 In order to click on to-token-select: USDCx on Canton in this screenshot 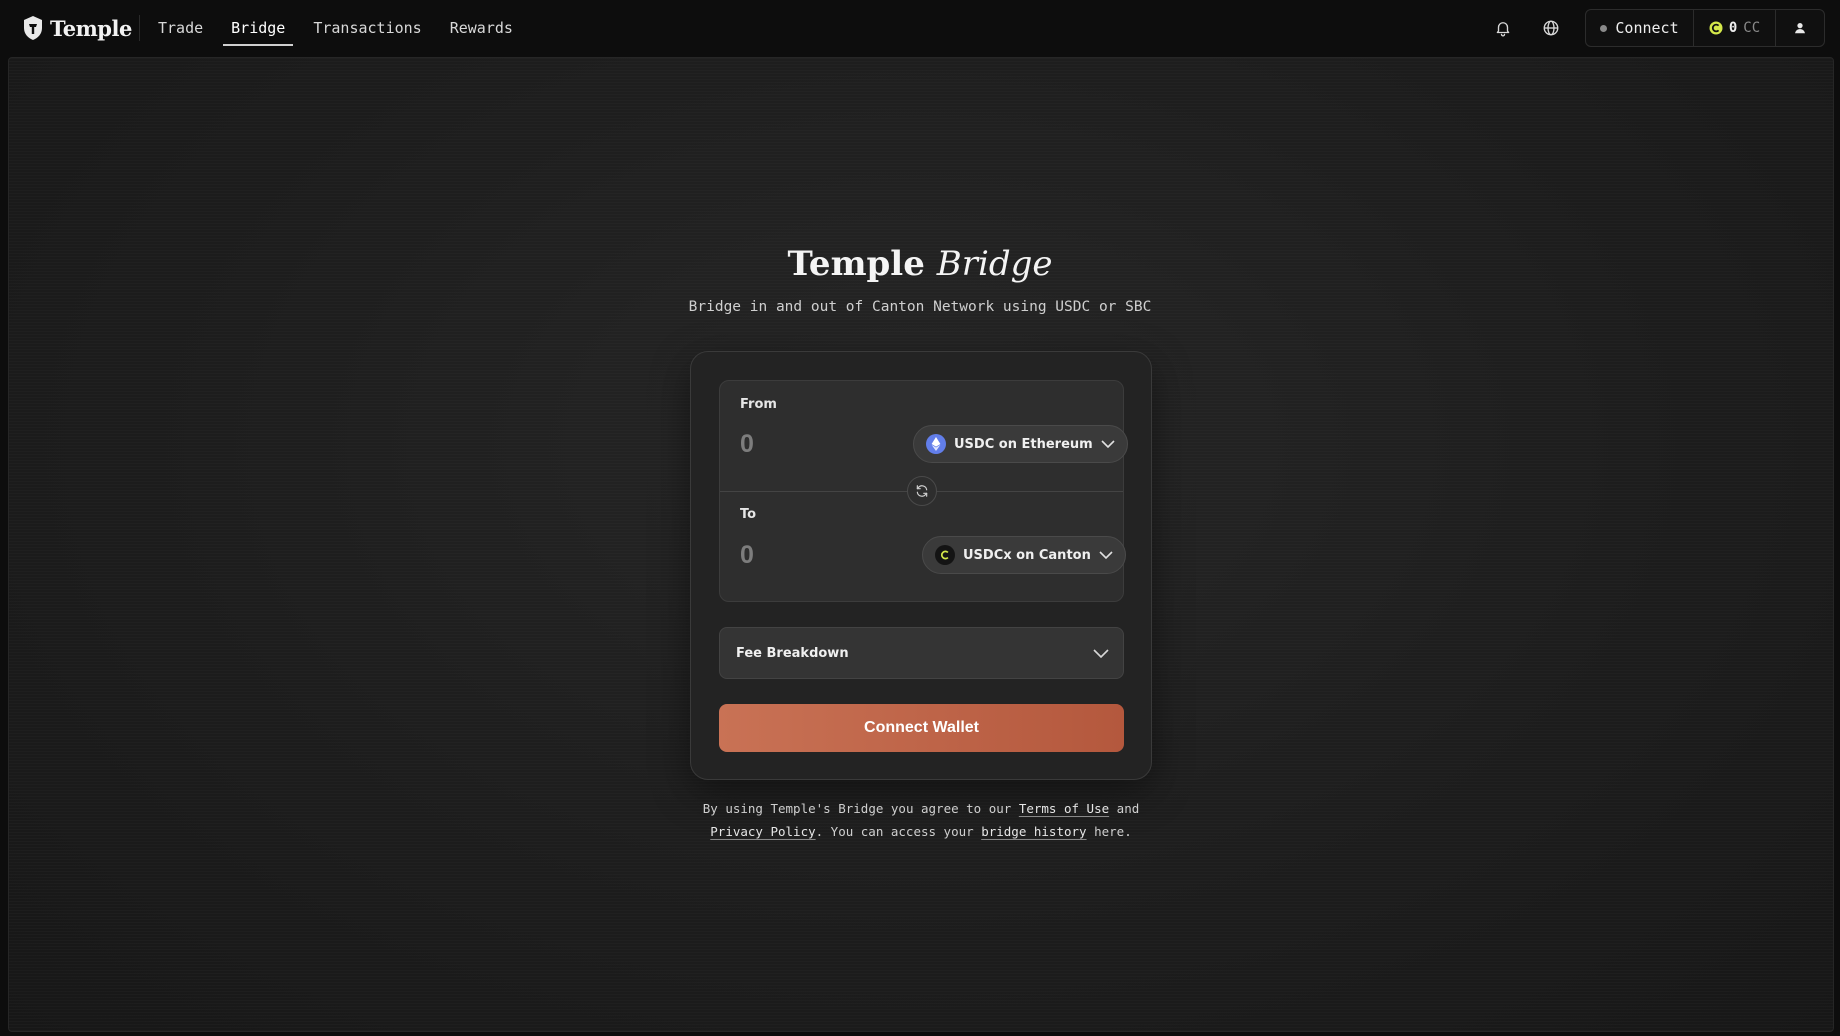, I will do `click(1024, 555)`.